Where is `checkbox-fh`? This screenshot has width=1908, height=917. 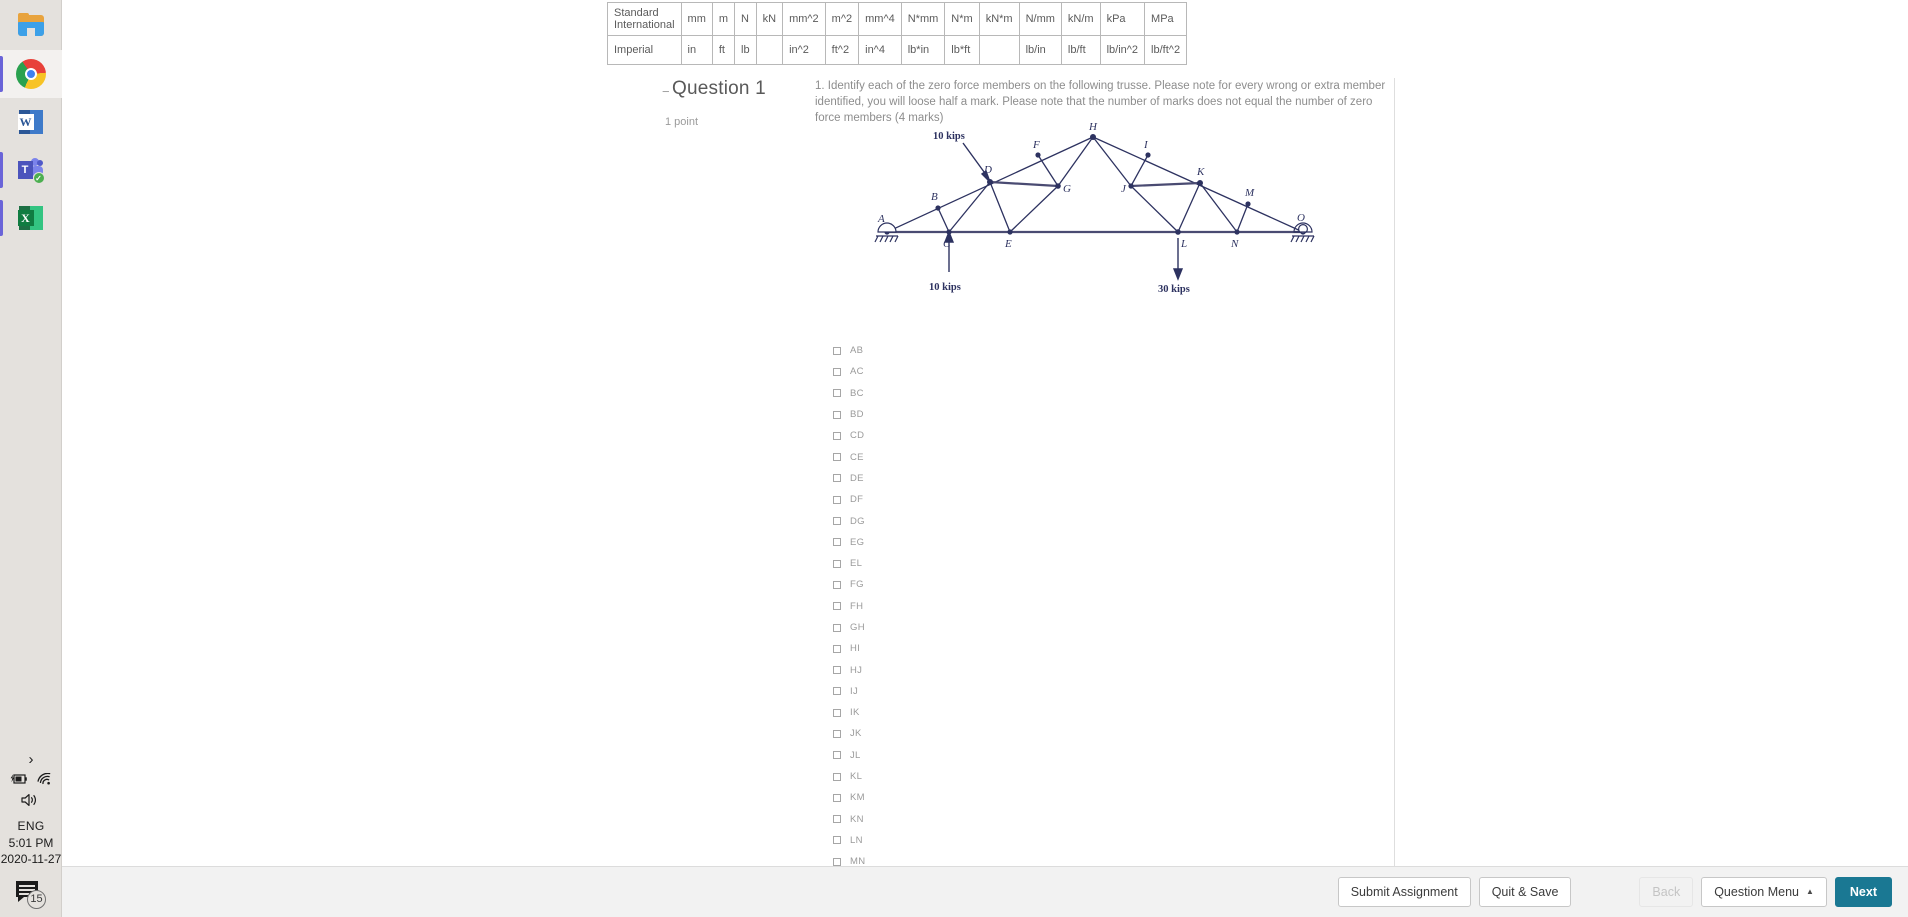
checkbox-fh is located at coordinates (837, 606).